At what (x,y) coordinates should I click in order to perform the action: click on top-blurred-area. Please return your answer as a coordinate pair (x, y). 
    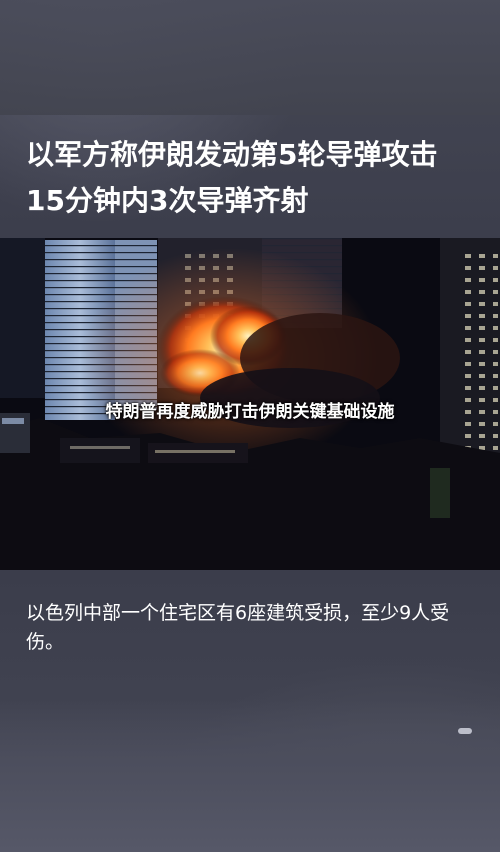
    Looking at the image, I should click on (250, 57).